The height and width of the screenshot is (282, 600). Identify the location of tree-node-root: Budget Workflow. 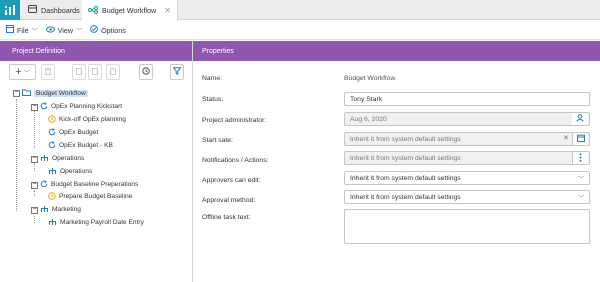
(55, 93).